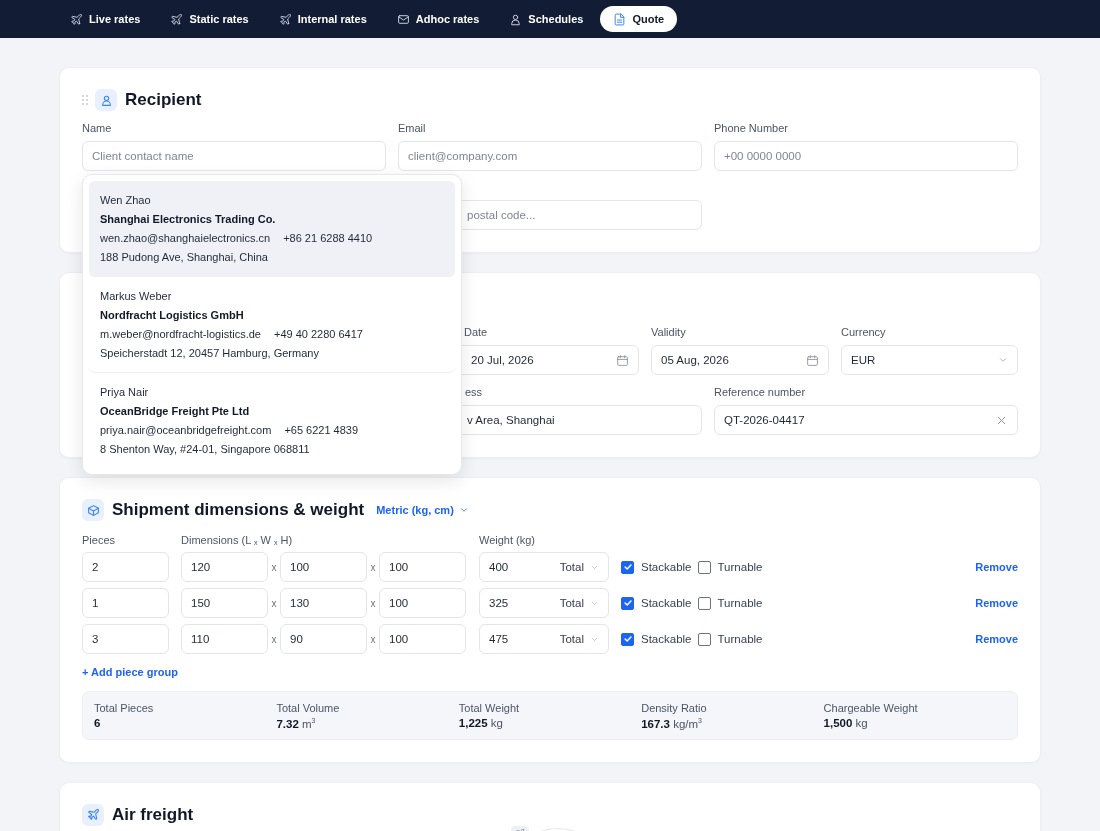 The width and height of the screenshot is (1100, 831). Describe the element at coordinates (308, 708) in the screenshot. I see `summary-label: Total Volume` at that location.